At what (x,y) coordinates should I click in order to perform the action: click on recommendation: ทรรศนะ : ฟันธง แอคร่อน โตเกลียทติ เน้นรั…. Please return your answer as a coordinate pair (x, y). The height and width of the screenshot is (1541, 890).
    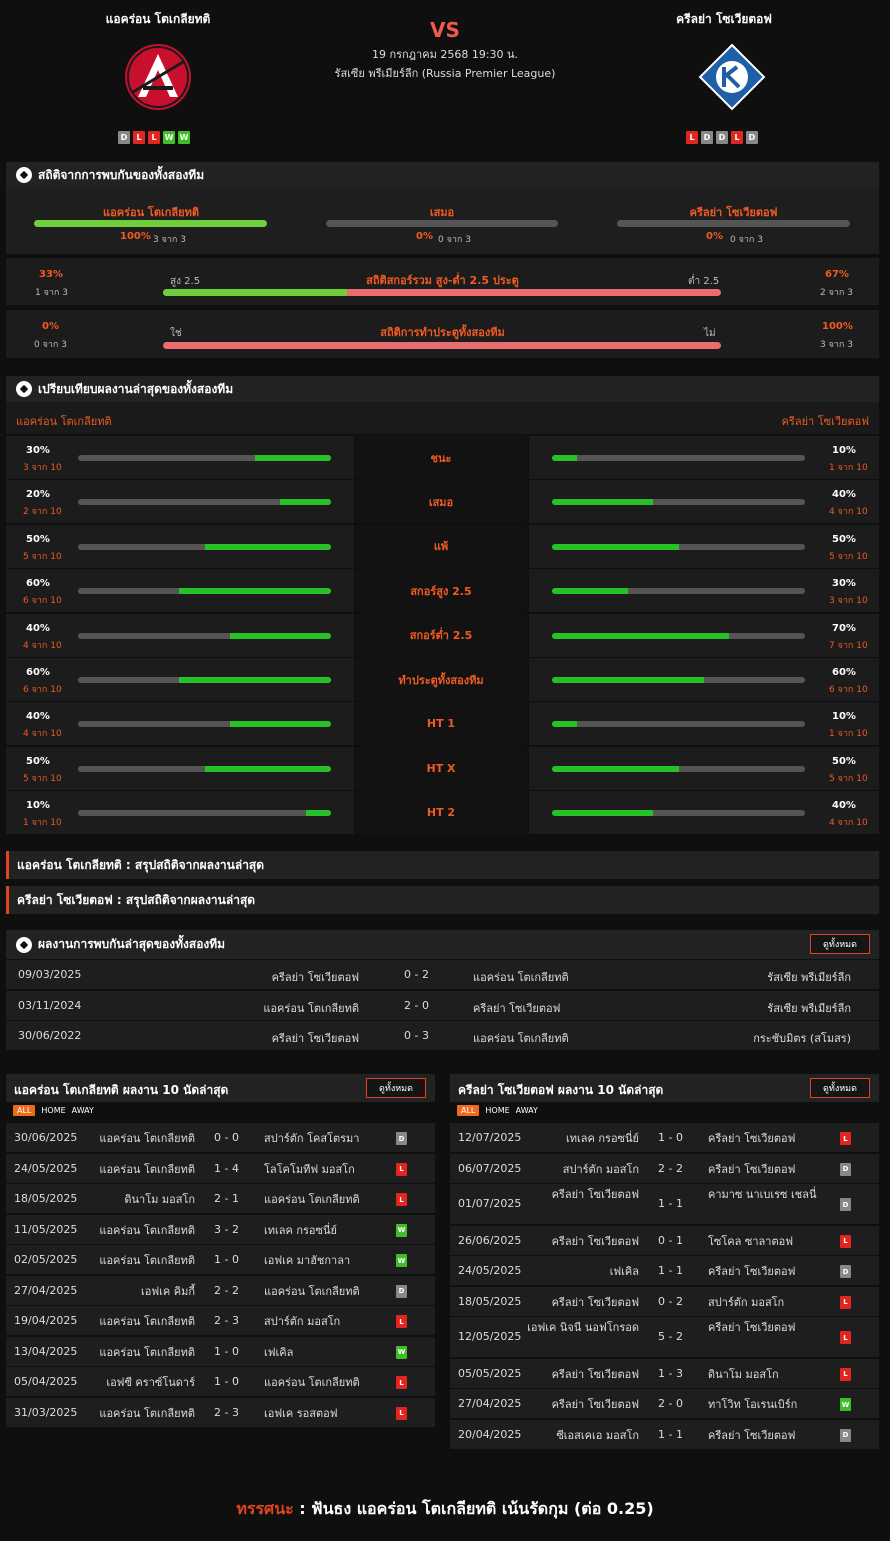
    Looking at the image, I should click on (445, 1509).